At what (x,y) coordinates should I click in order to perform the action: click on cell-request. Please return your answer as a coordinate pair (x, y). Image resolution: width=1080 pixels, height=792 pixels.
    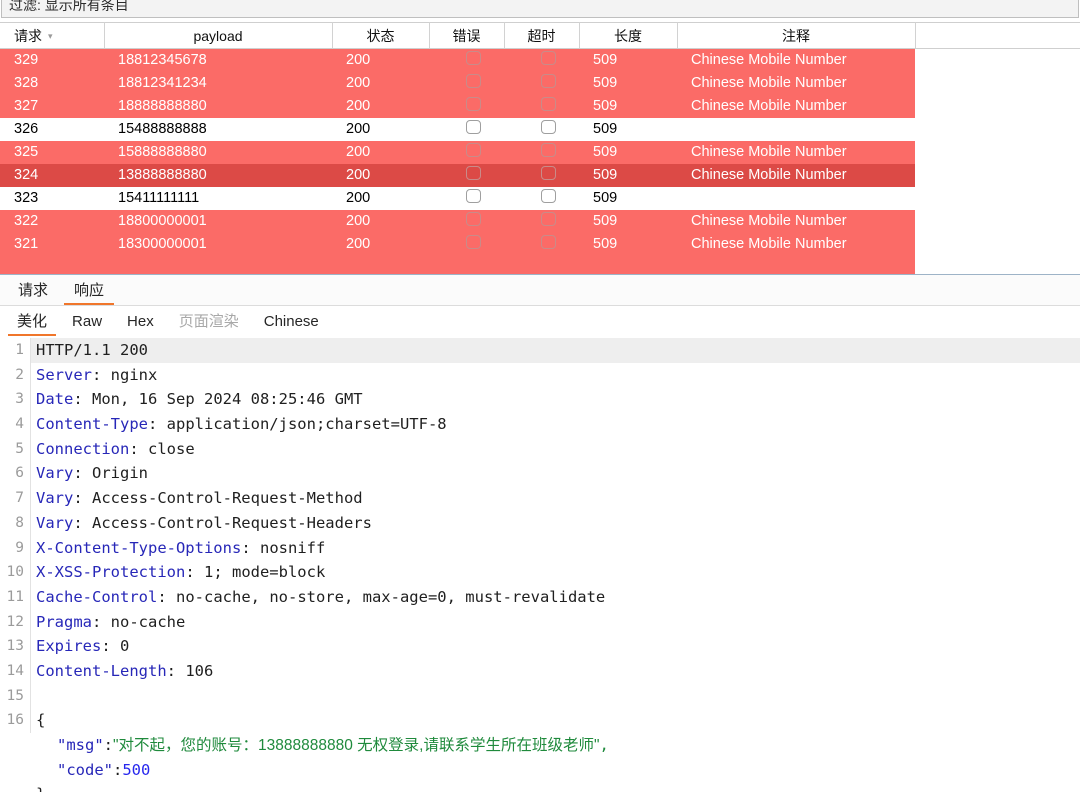
    Looking at the image, I should click on (52, 264).